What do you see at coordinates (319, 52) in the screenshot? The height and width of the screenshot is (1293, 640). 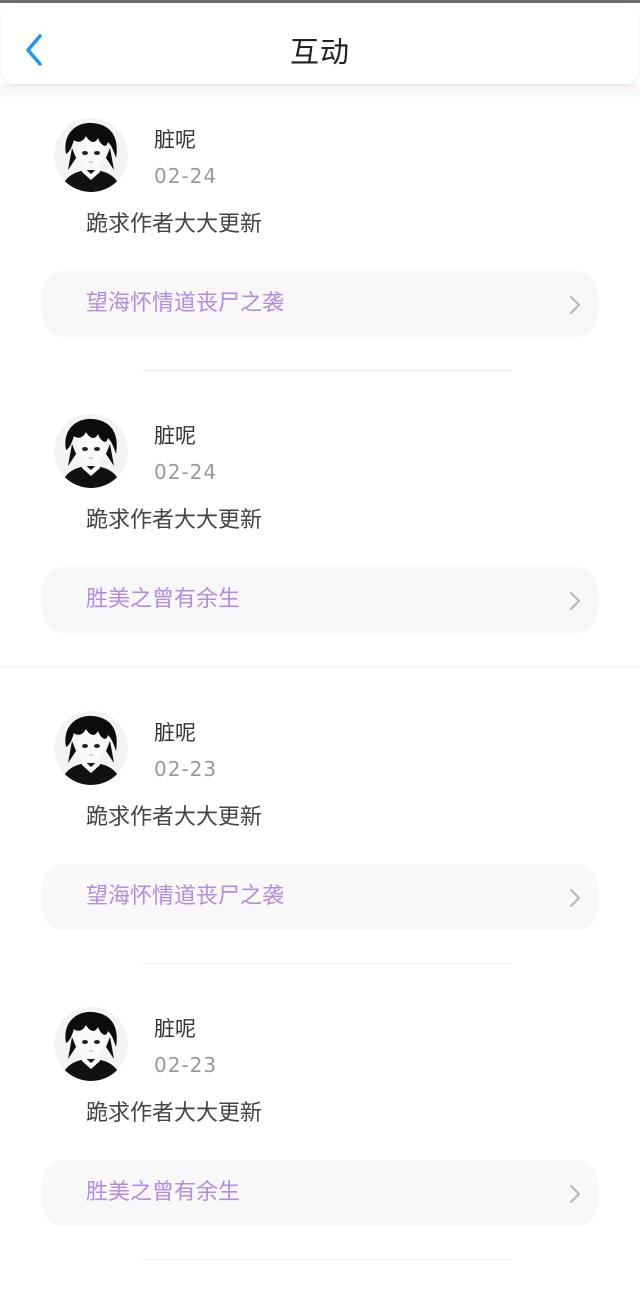 I see `page-title: 互动` at bounding box center [319, 52].